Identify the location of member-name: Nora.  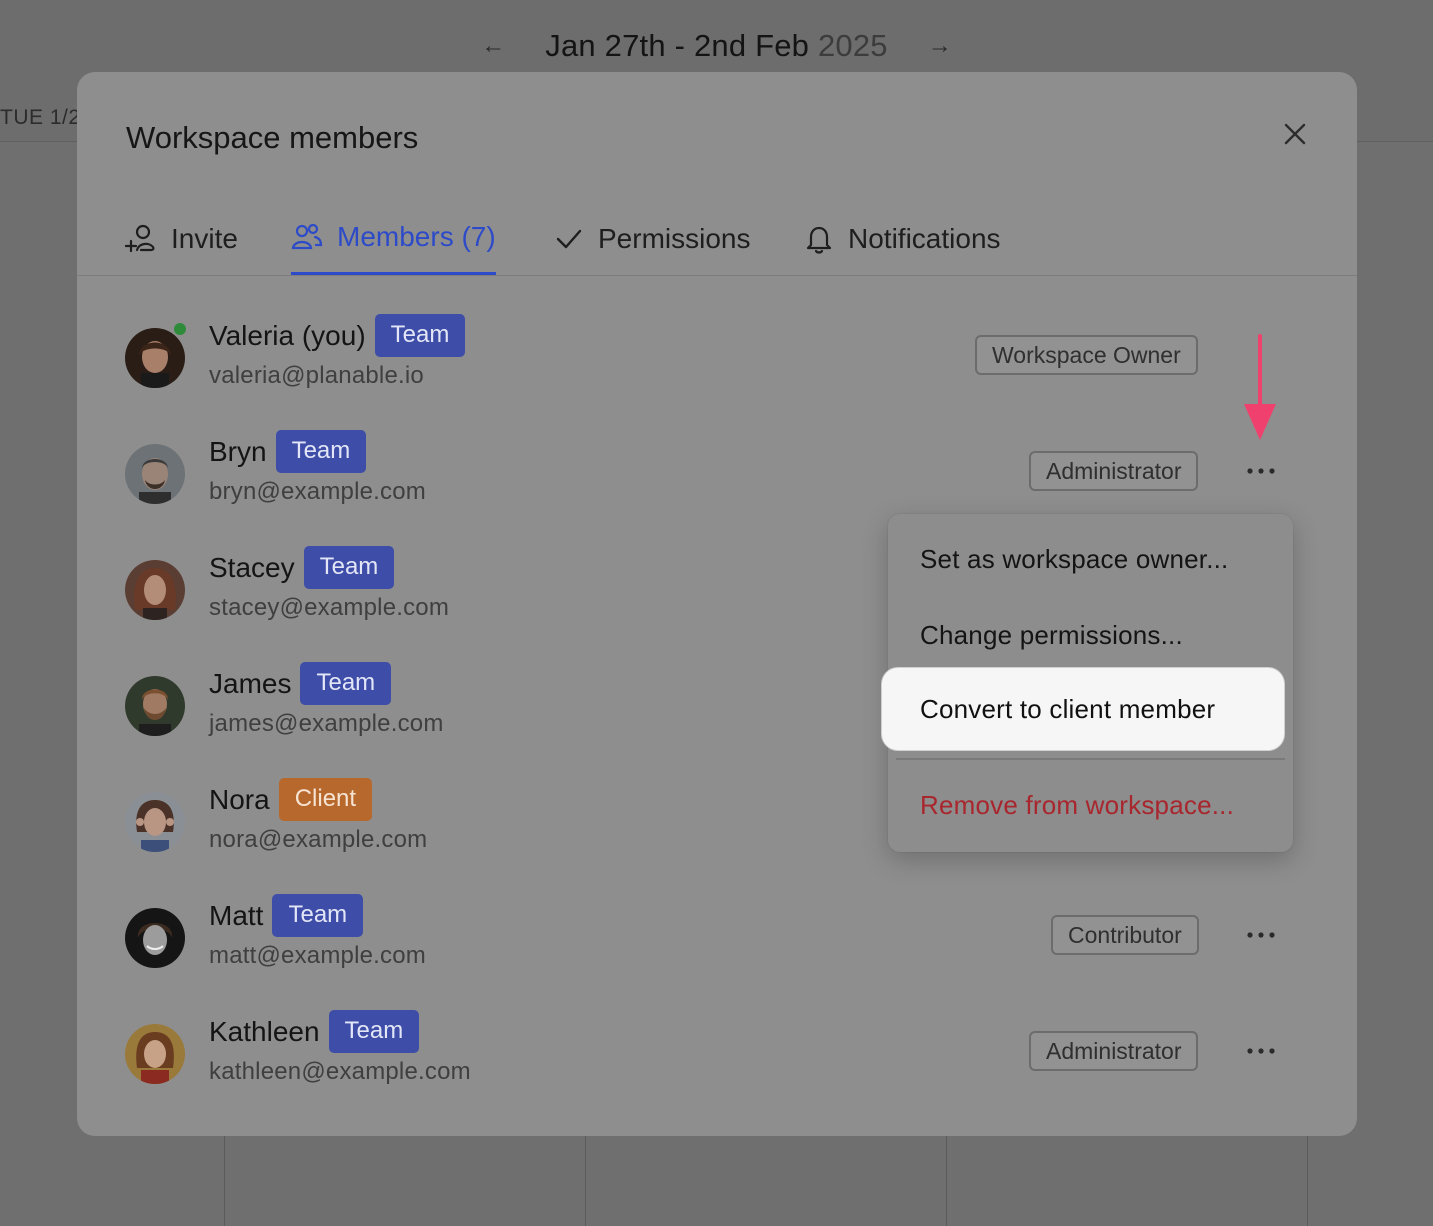
(239, 799).